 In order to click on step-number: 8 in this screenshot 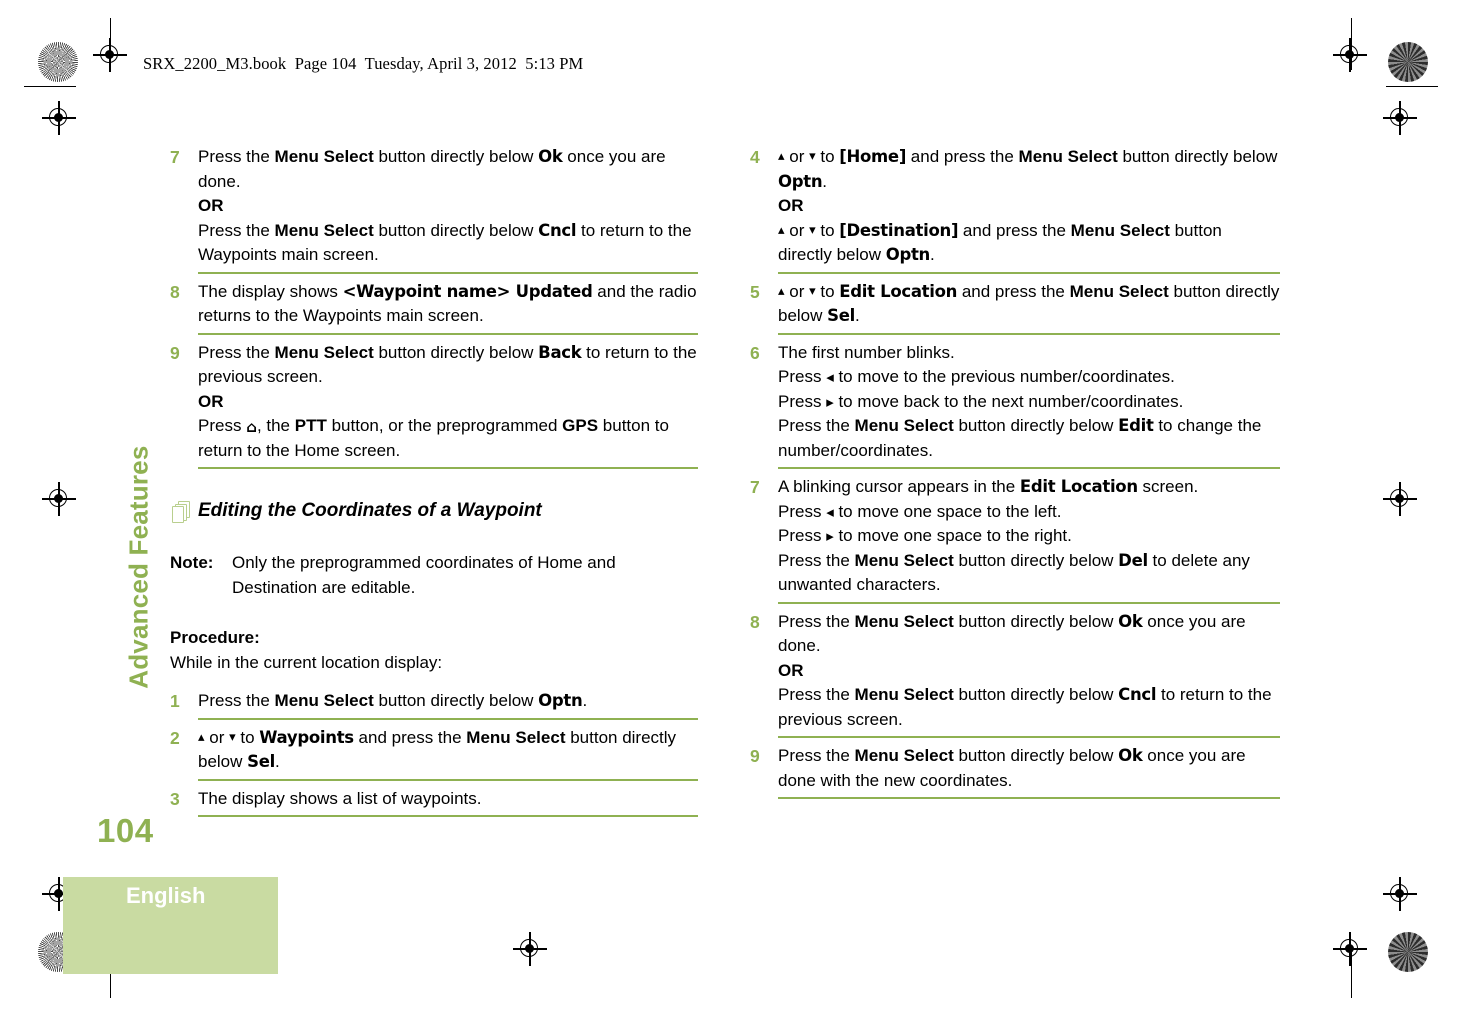, I will do `click(755, 621)`.